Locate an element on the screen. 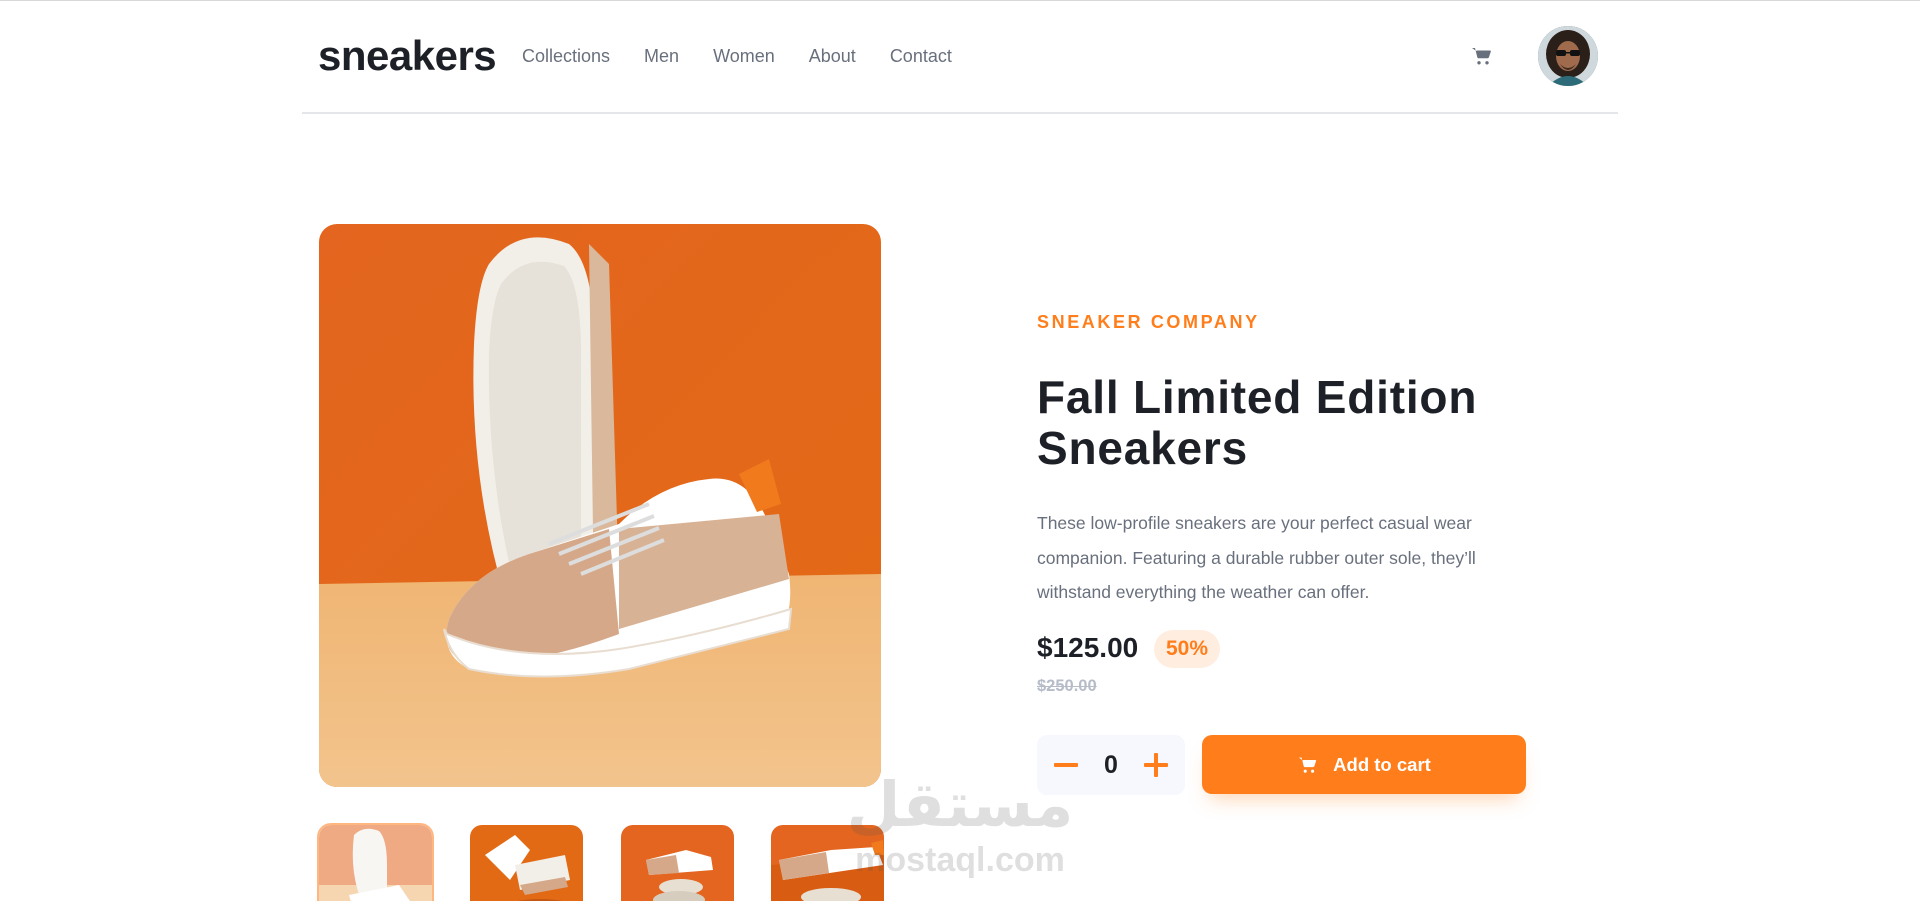 The image size is (1920, 901). add-to-cart-button: Add to cart is located at coordinates (1364, 764).